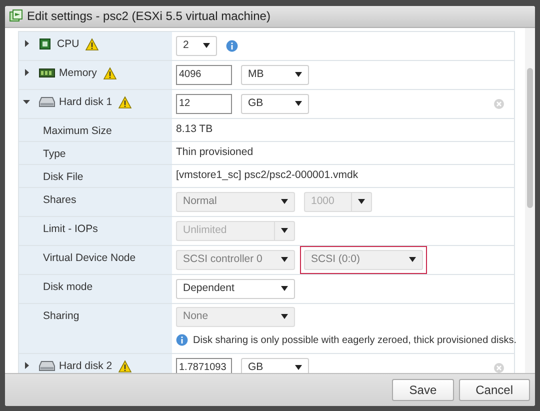  Describe the element at coordinates (204, 74) in the screenshot. I see `input-field: 4096` at that location.